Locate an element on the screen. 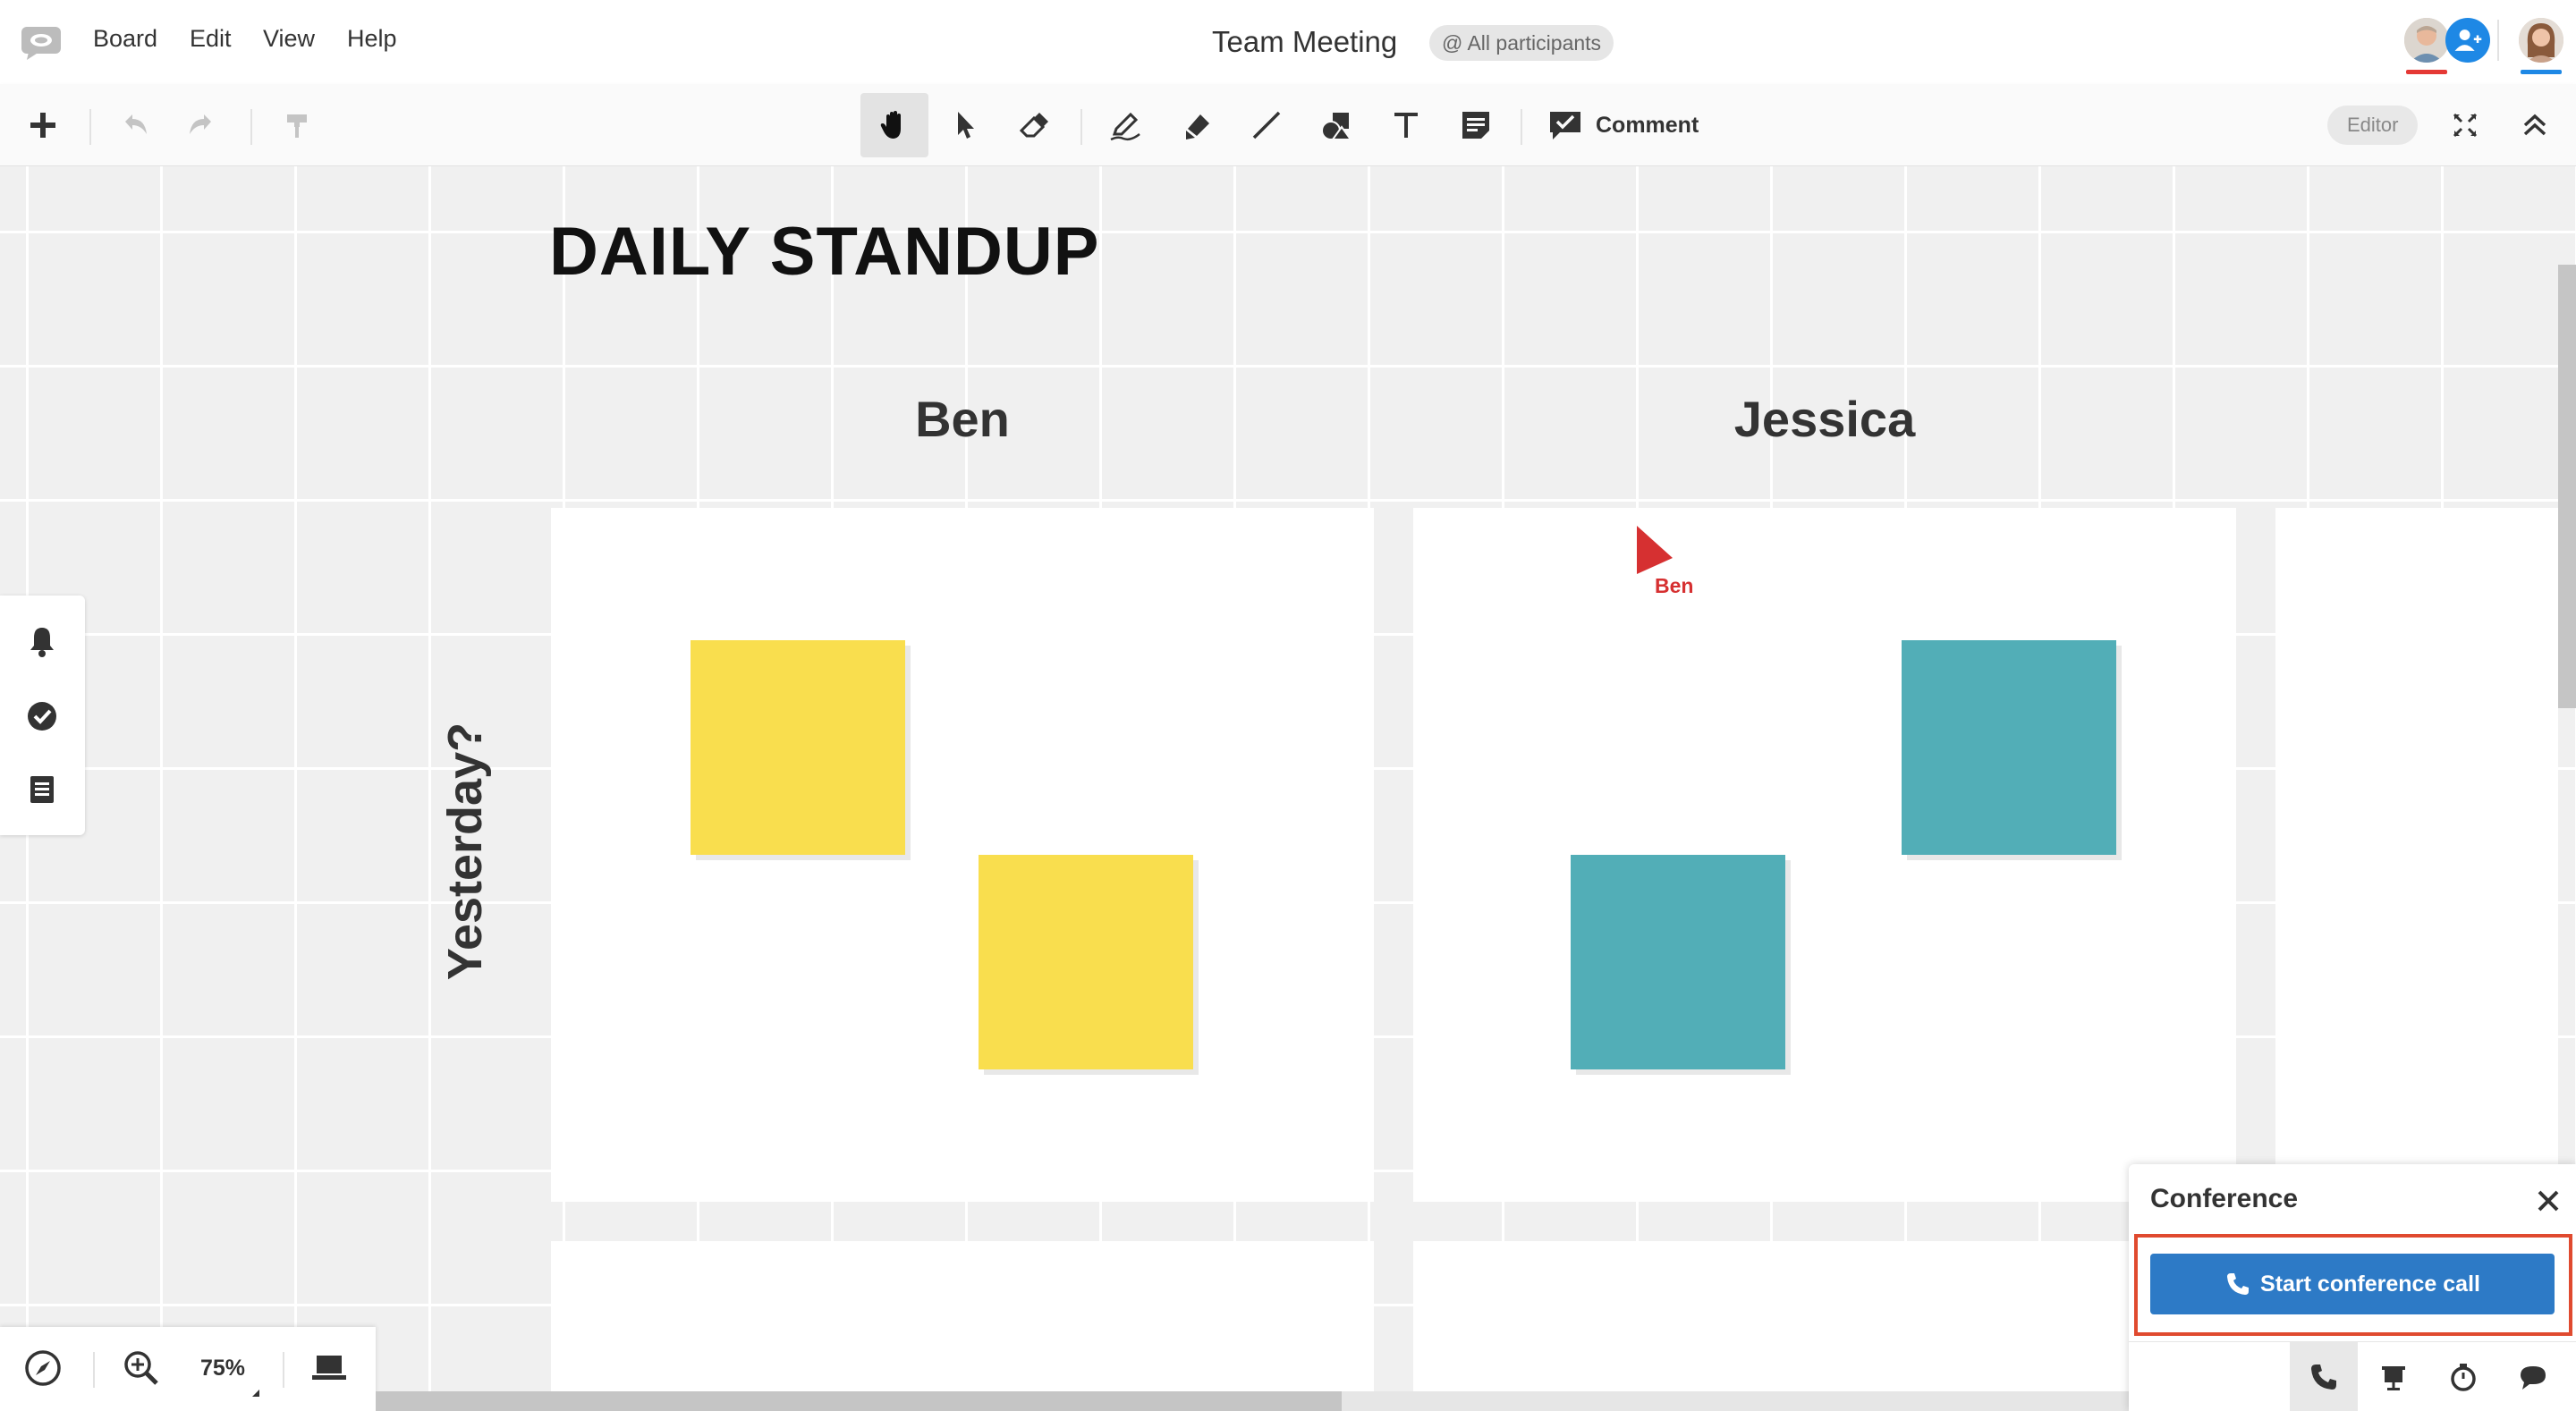 The width and height of the screenshot is (2576, 1411). left-side-panel is located at coordinates (42, 715).